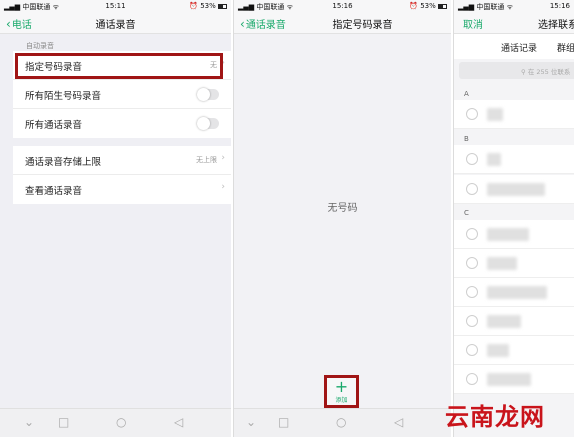 This screenshot has width=574, height=437. What do you see at coordinates (213, 65) in the screenshot?
I see `row-value: 无` at bounding box center [213, 65].